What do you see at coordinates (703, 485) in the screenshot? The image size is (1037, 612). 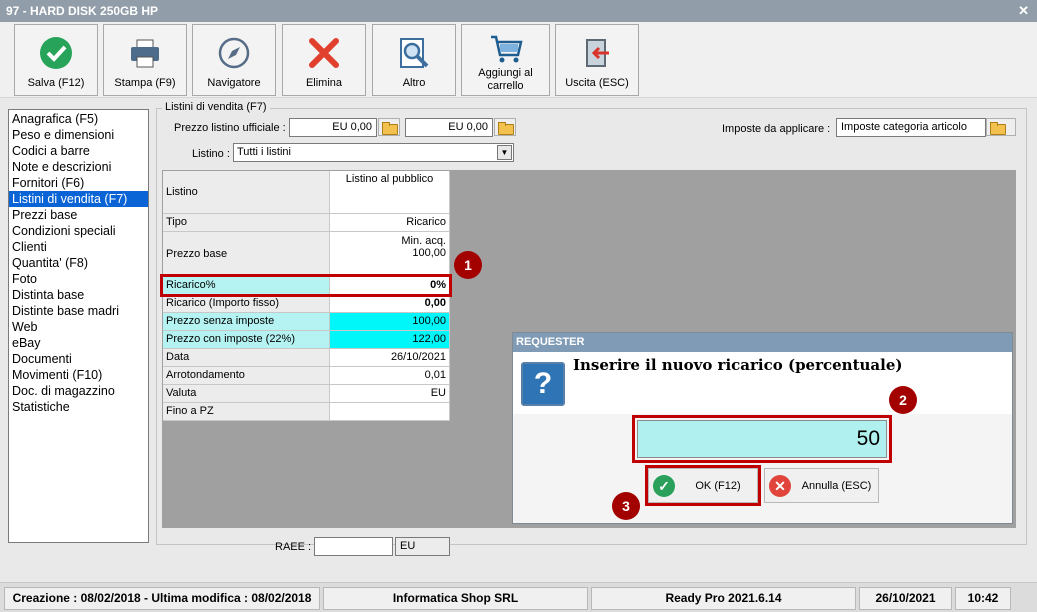 I see `highlight-ok-button` at bounding box center [703, 485].